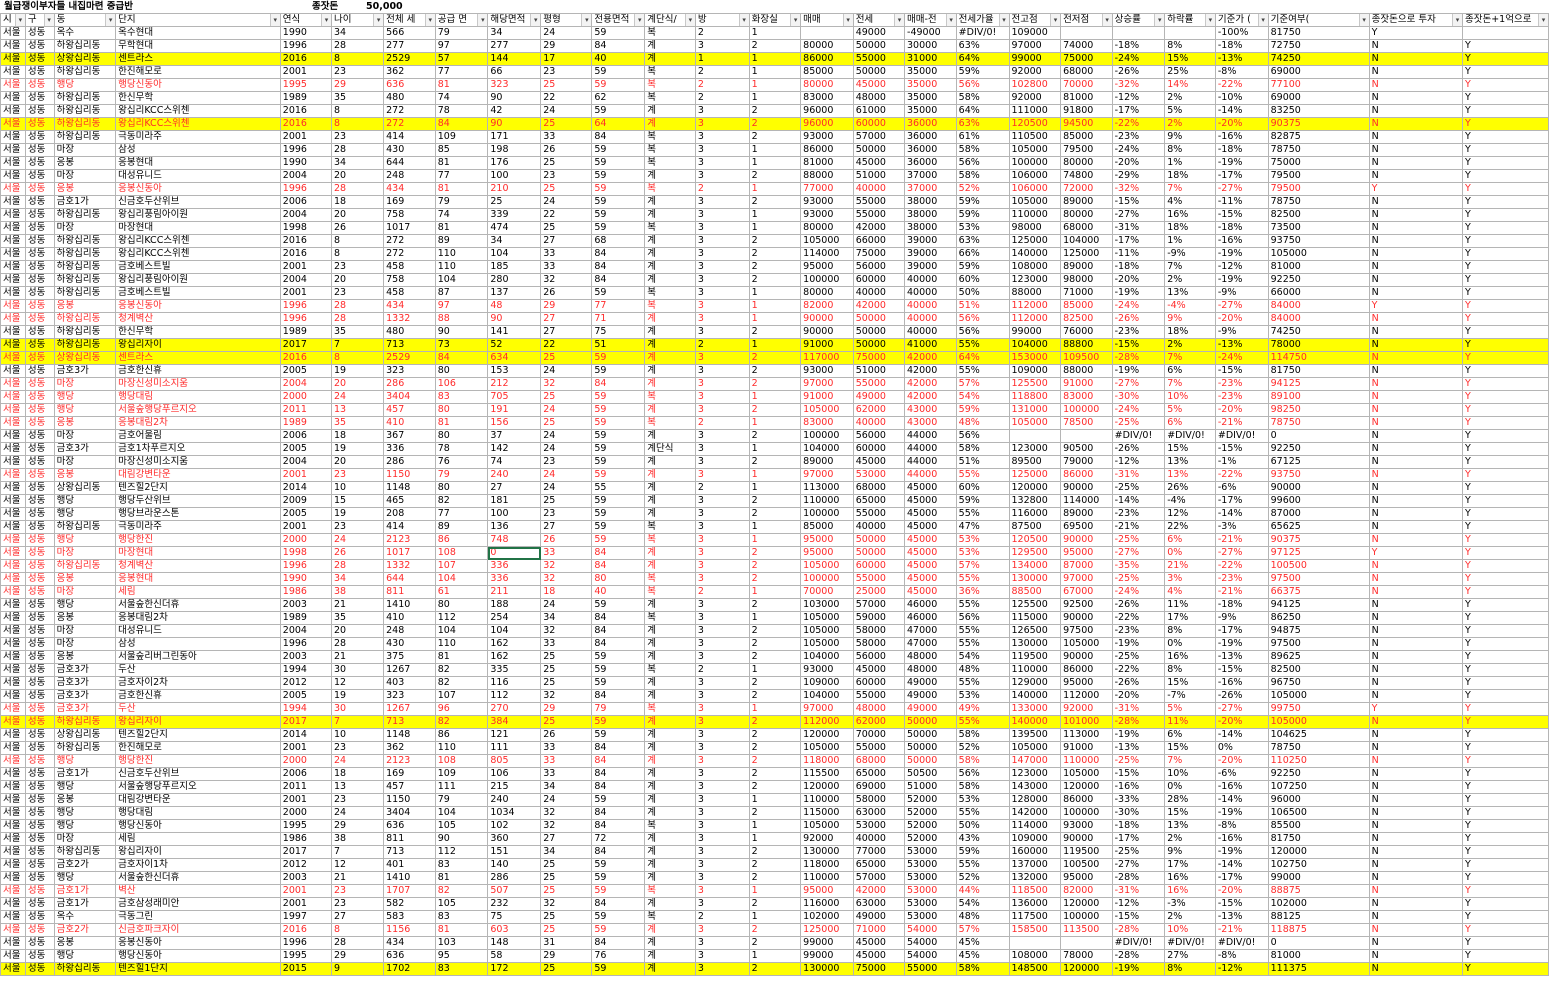  What do you see at coordinates (85, 930) in the screenshot?
I see `table-cell: 금호2가` at bounding box center [85, 930].